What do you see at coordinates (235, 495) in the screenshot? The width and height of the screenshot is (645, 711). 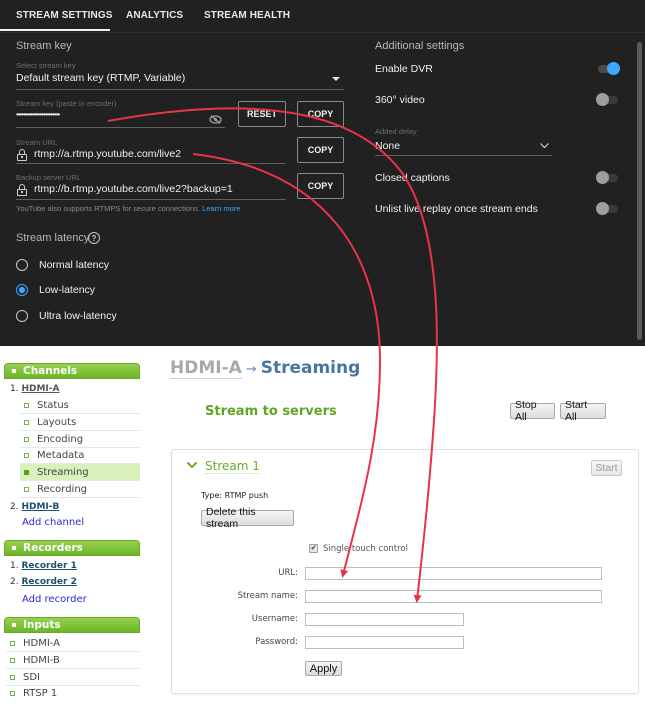 I see `stream-type-label: Type: RTMP push` at bounding box center [235, 495].